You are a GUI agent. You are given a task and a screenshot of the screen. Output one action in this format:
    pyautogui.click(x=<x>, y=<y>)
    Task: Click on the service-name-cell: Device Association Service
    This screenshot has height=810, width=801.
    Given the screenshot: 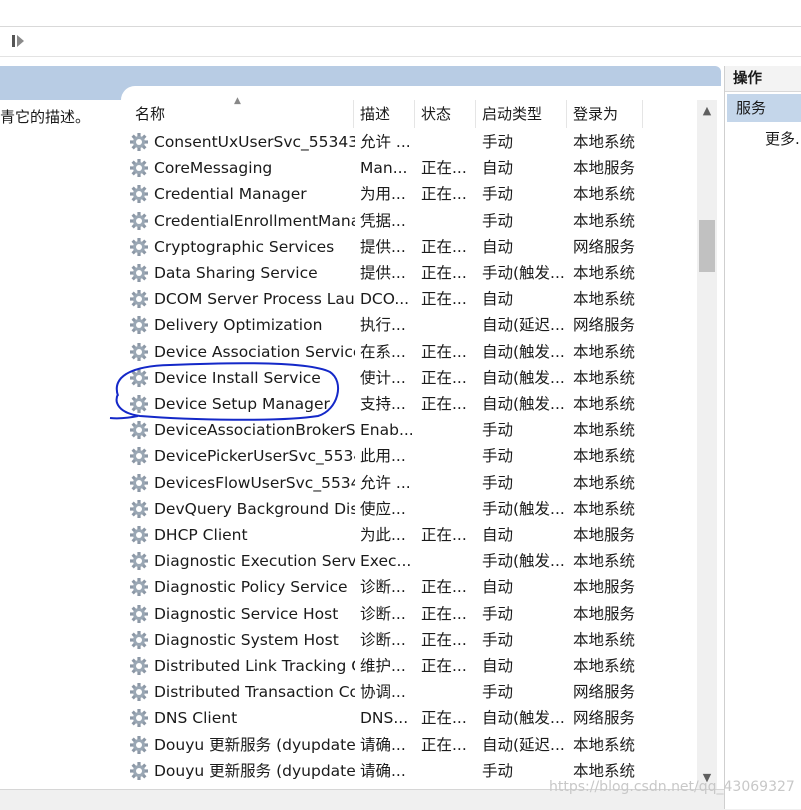 What is the action you would take?
    pyautogui.click(x=242, y=352)
    